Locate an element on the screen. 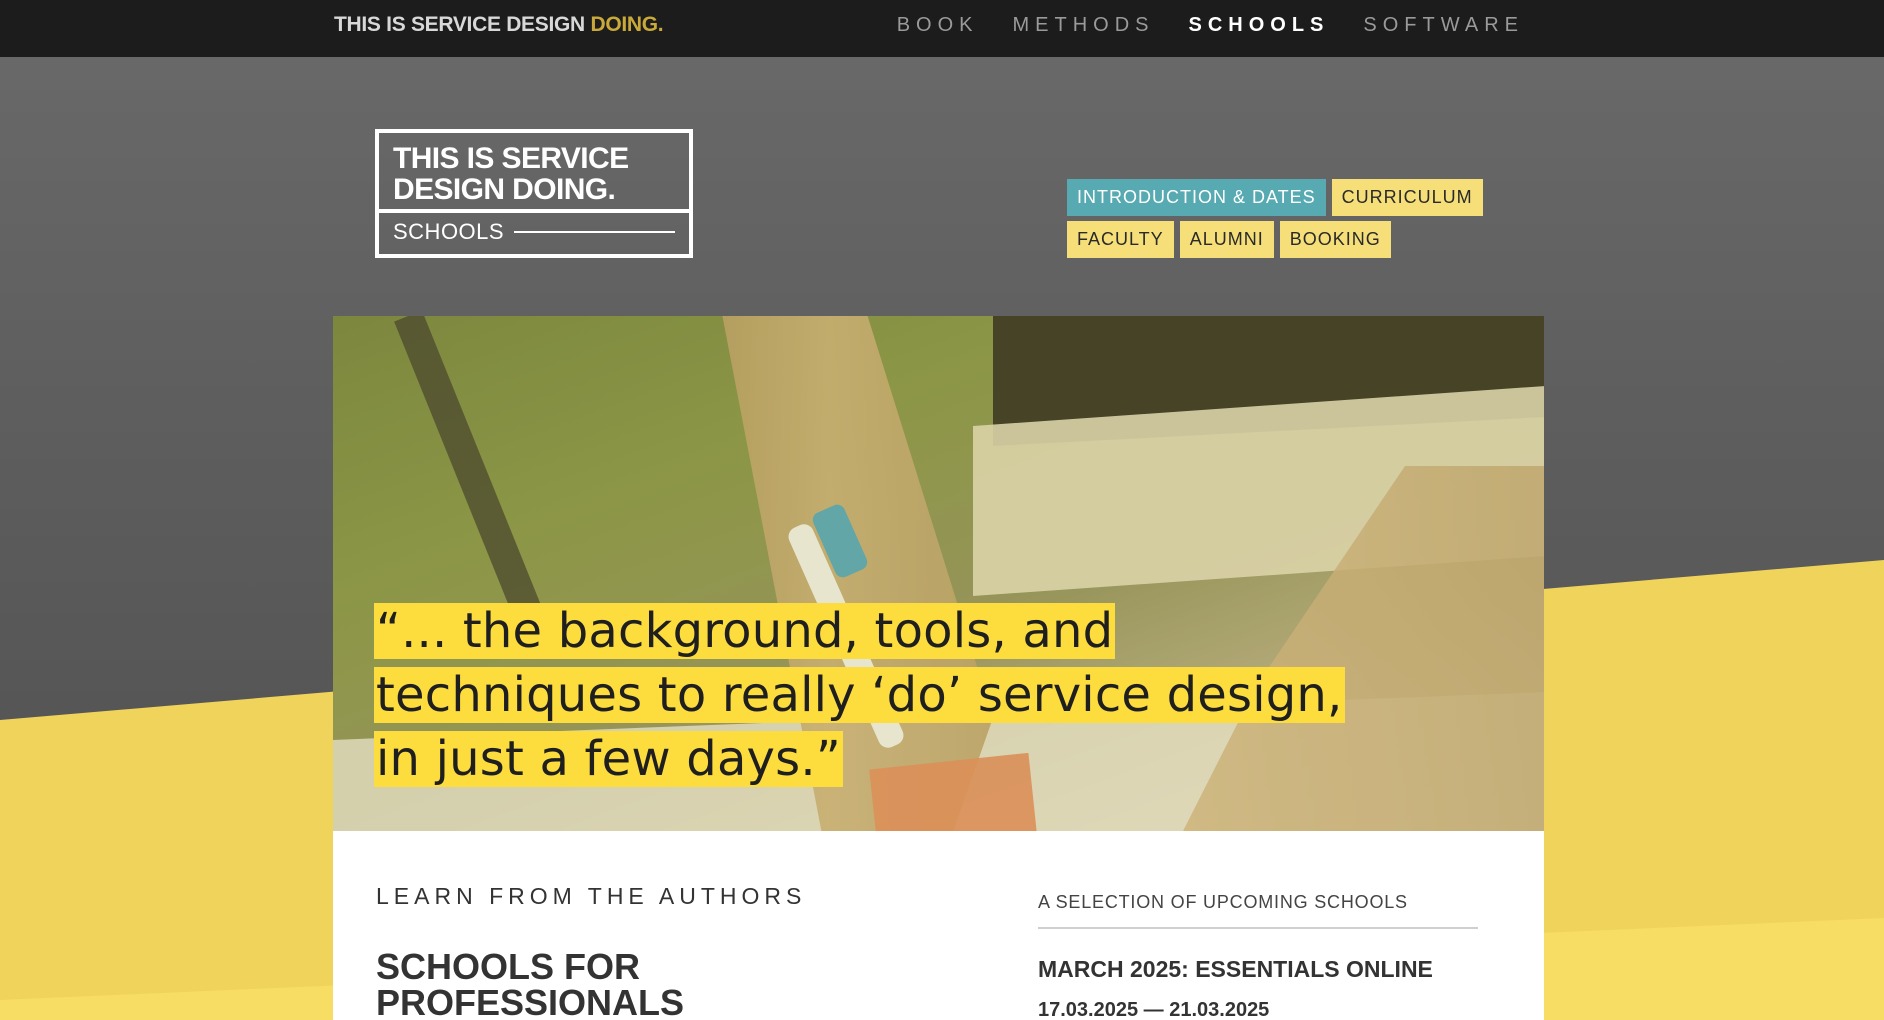 The height and width of the screenshot is (1020, 1884). nav-item-software: SOFTWARE is located at coordinates (1443, 25).